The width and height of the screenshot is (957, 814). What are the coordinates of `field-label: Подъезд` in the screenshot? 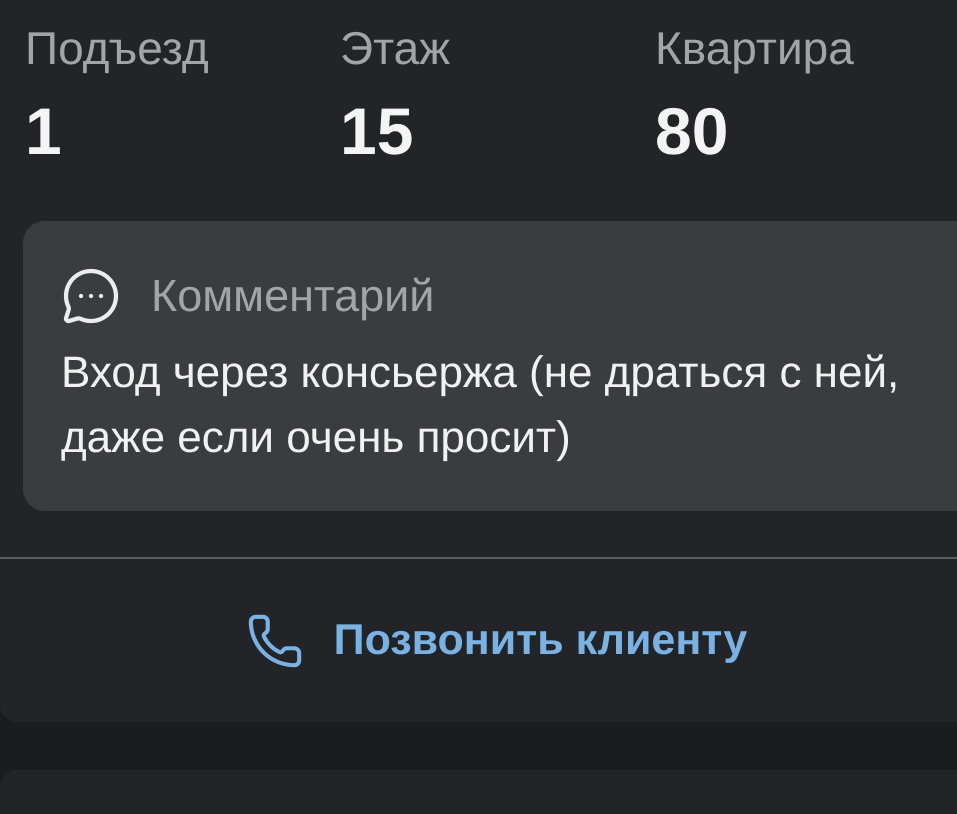 It's located at (117, 48).